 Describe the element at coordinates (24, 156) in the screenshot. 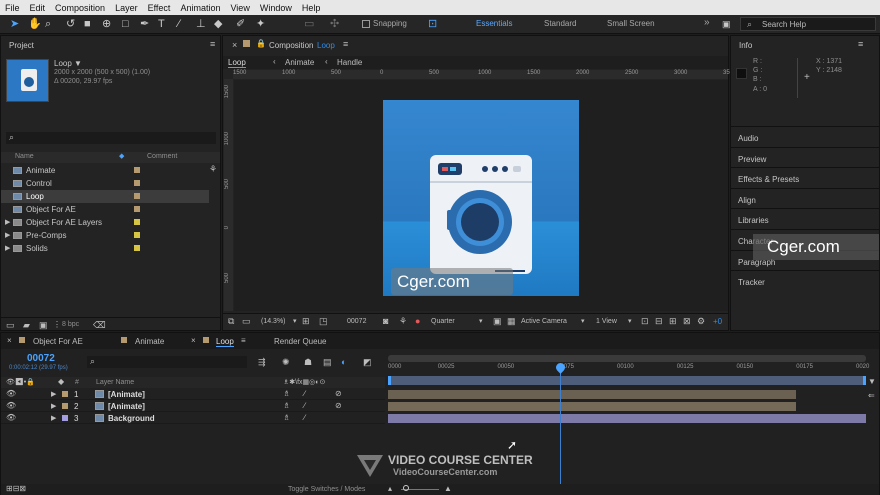

I see `column-name: Name` at that location.